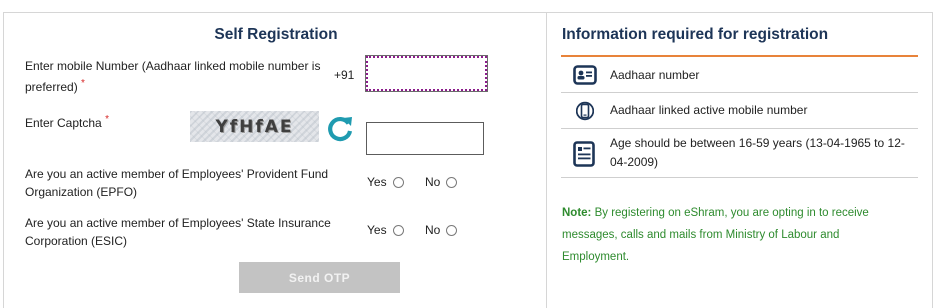 This screenshot has width=936, height=308. What do you see at coordinates (709, 110) in the screenshot?
I see `info-item-text: Aadhaar linked active mobile number` at bounding box center [709, 110].